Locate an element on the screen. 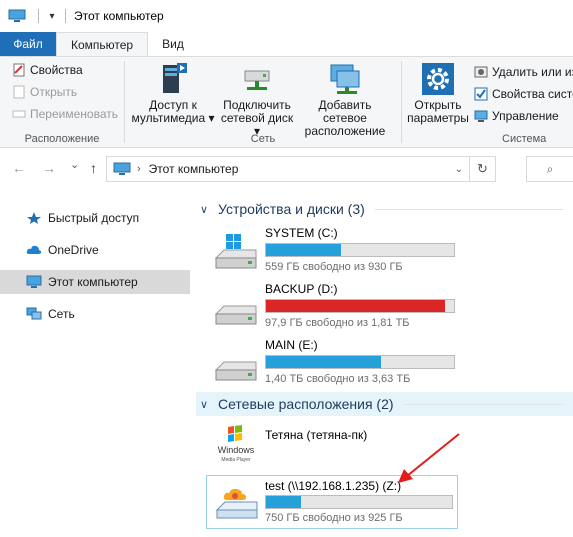 The width and height of the screenshot is (573, 537). forward-button: → is located at coordinates (49, 168).